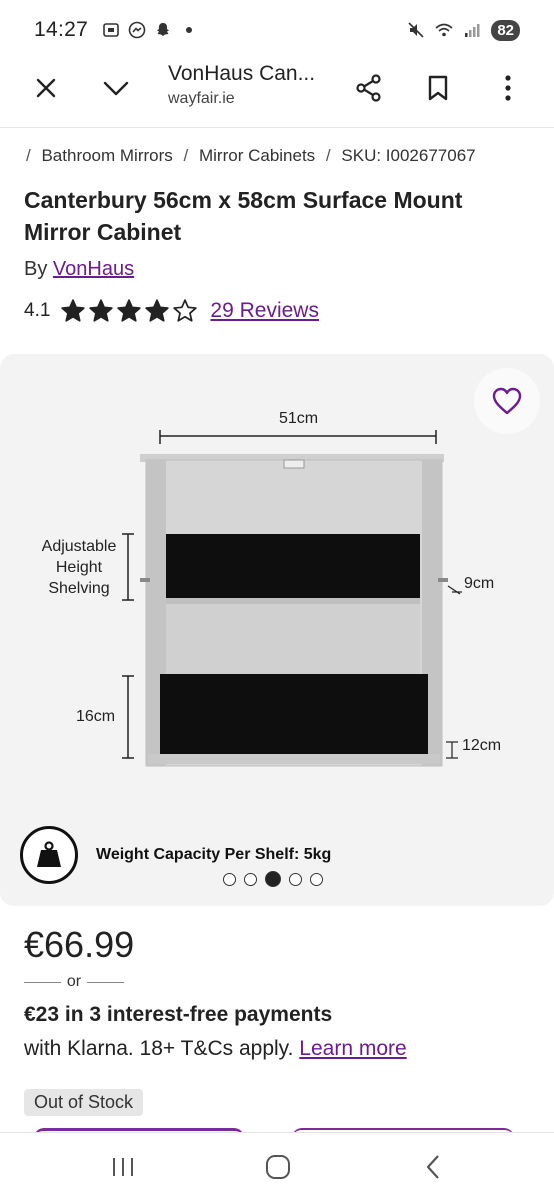 This screenshot has height=1200, width=554. I want to click on star-empty-icon, so click(185, 310).